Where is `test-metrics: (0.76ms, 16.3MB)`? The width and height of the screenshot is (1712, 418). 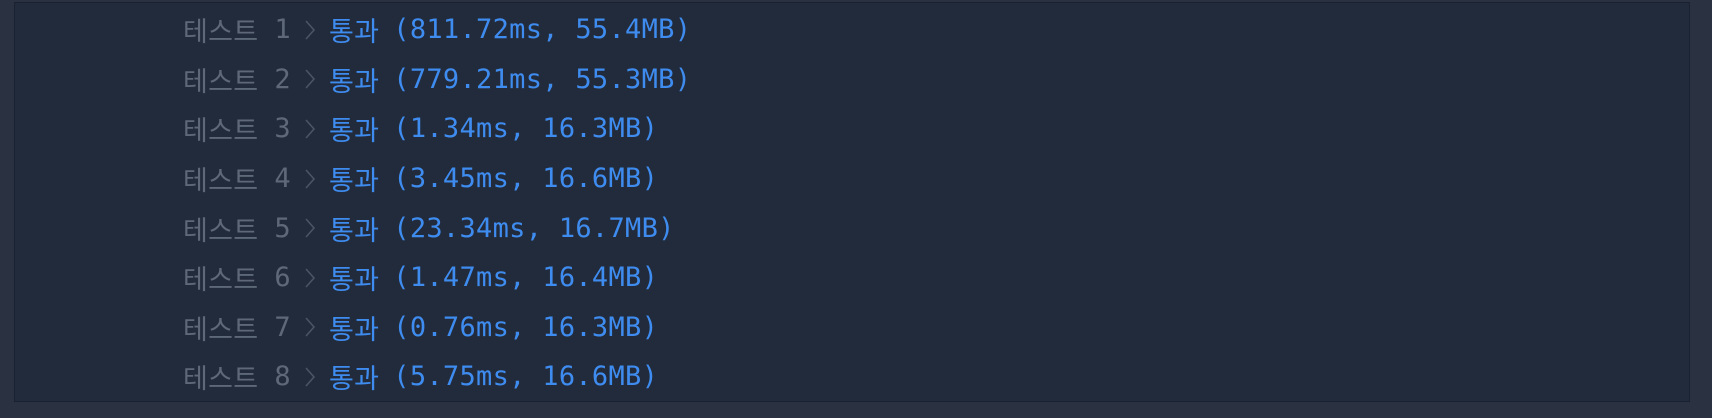
test-metrics: (0.76ms, 16.3MB) is located at coordinates (526, 327).